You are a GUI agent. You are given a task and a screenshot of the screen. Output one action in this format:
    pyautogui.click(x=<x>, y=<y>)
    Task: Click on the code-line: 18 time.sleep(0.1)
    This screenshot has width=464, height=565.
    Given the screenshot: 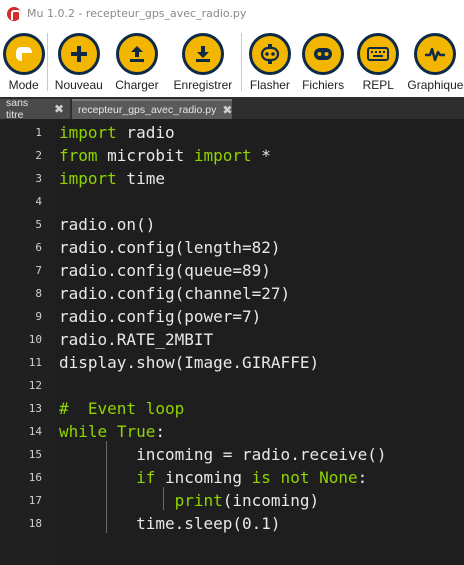 What is the action you would take?
    pyautogui.click(x=232, y=523)
    